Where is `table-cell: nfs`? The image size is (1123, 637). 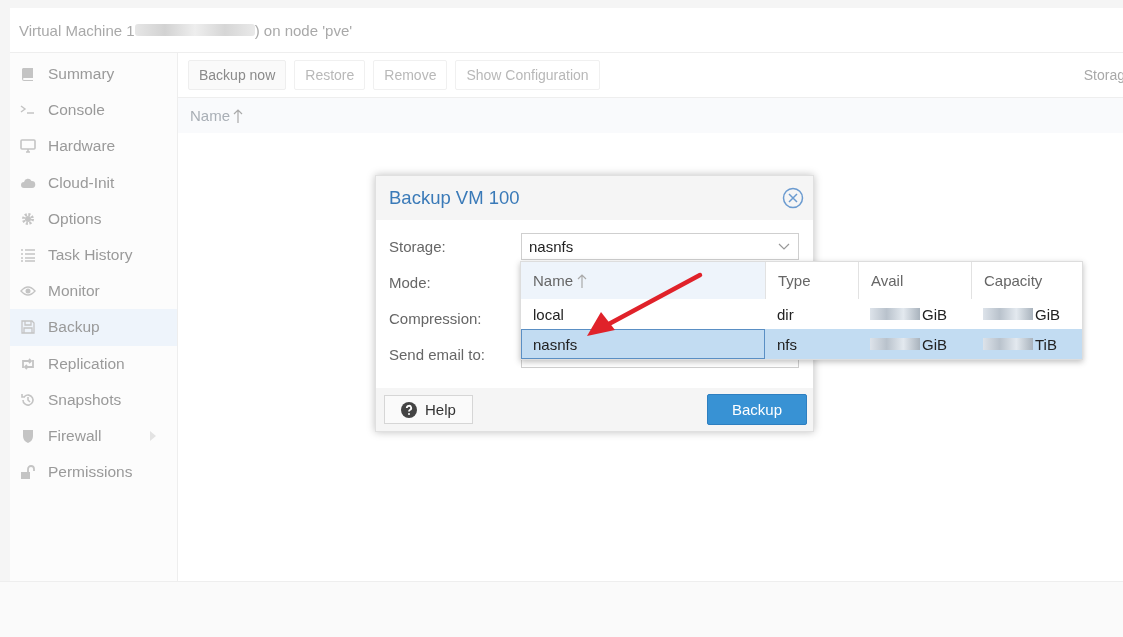
table-cell: nfs is located at coordinates (787, 344).